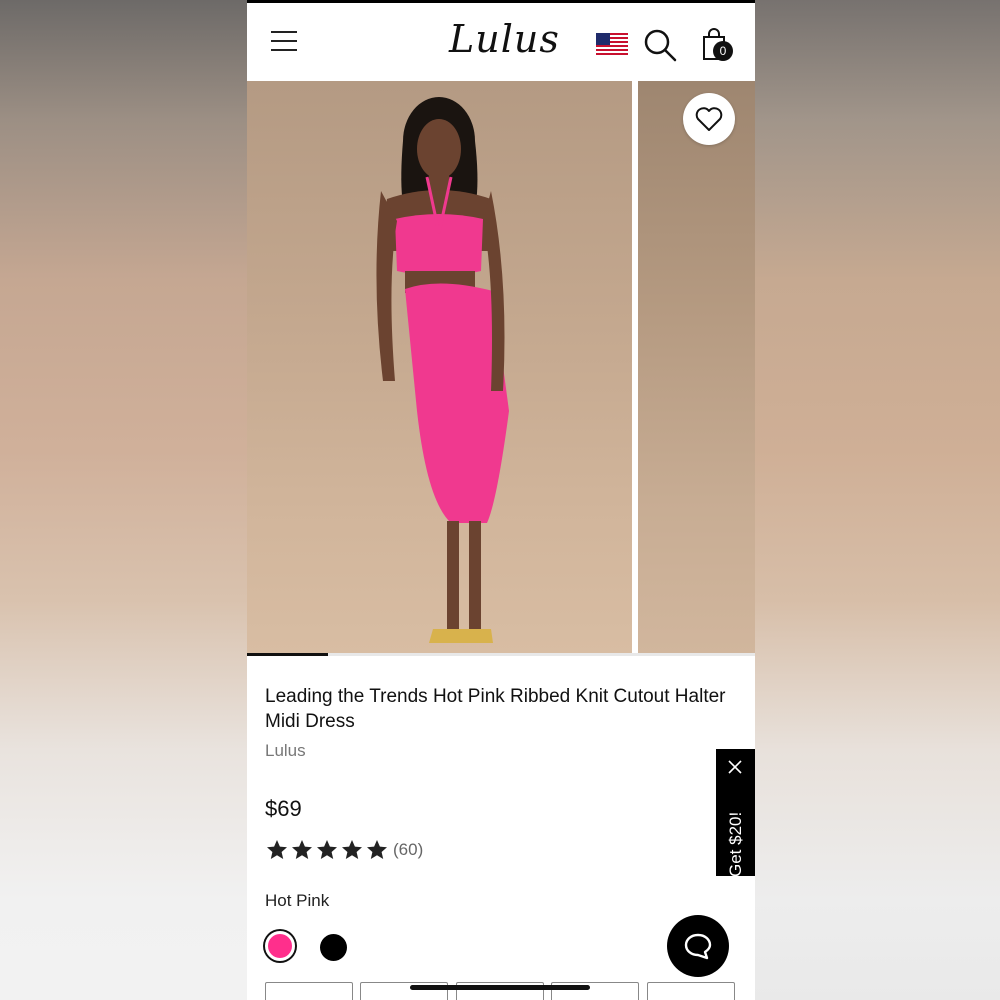  What do you see at coordinates (297, 900) in the screenshot?
I see `selected-color-label: Hot Pink` at bounding box center [297, 900].